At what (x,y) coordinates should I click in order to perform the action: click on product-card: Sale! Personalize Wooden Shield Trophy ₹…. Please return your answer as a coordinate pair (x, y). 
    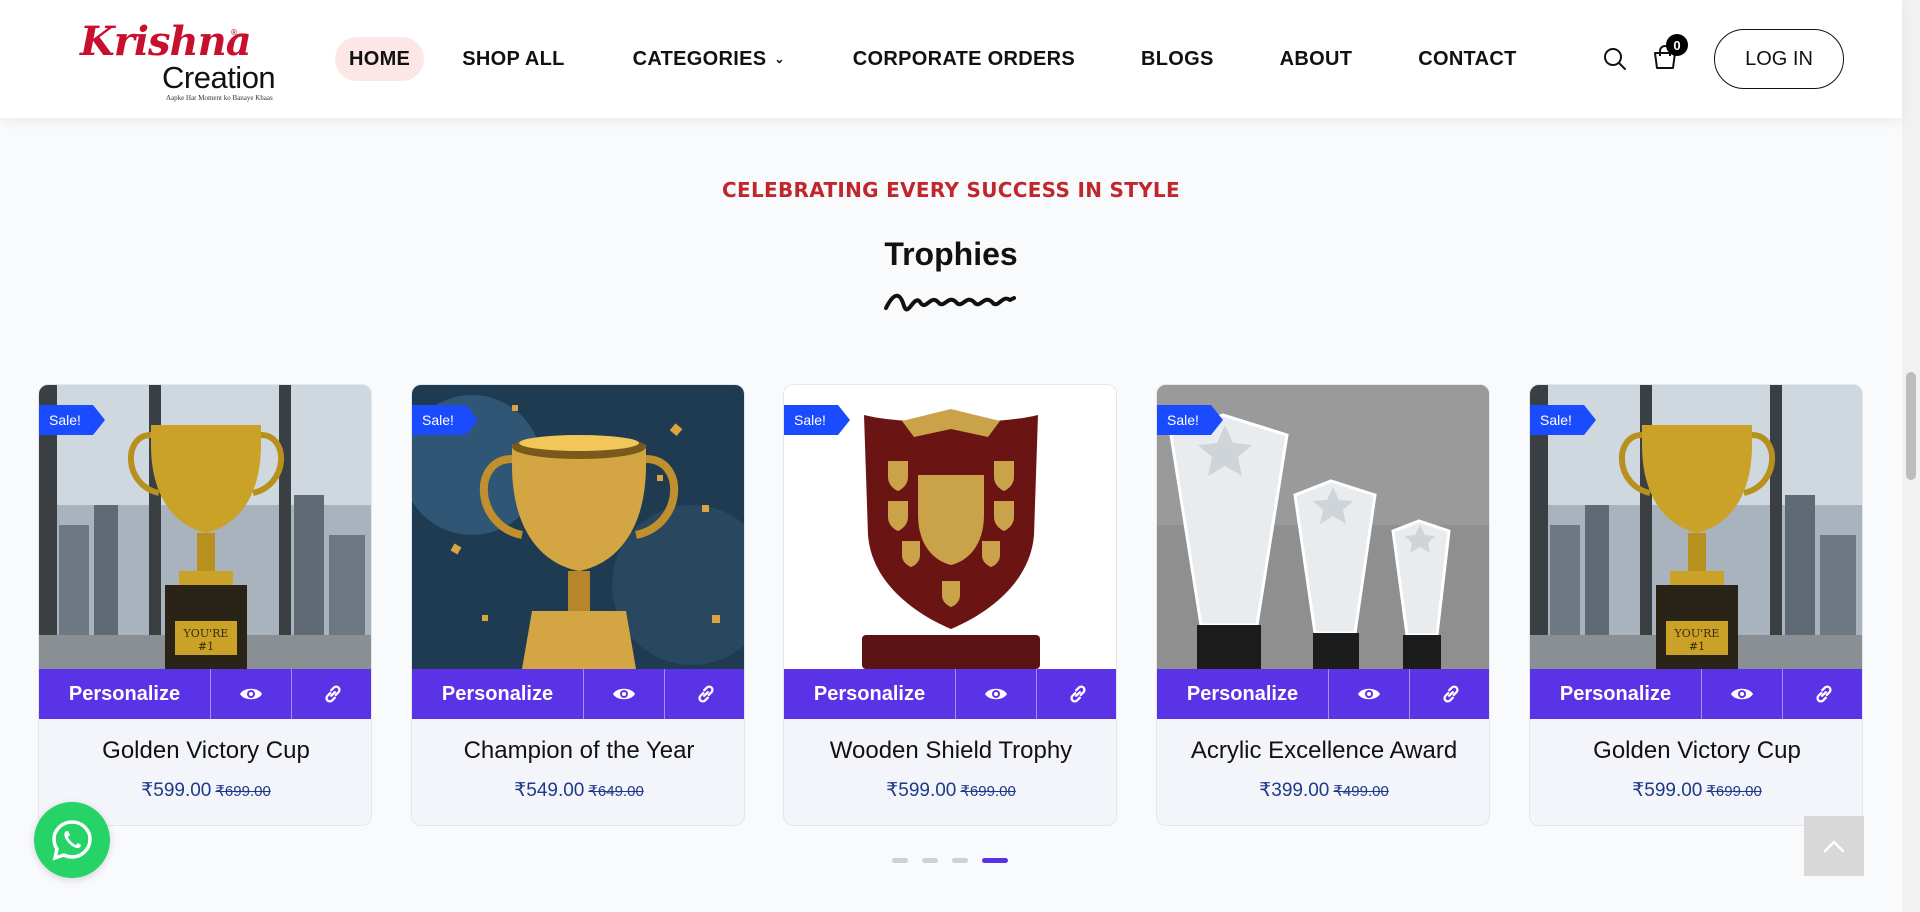
    Looking at the image, I should click on (950, 605).